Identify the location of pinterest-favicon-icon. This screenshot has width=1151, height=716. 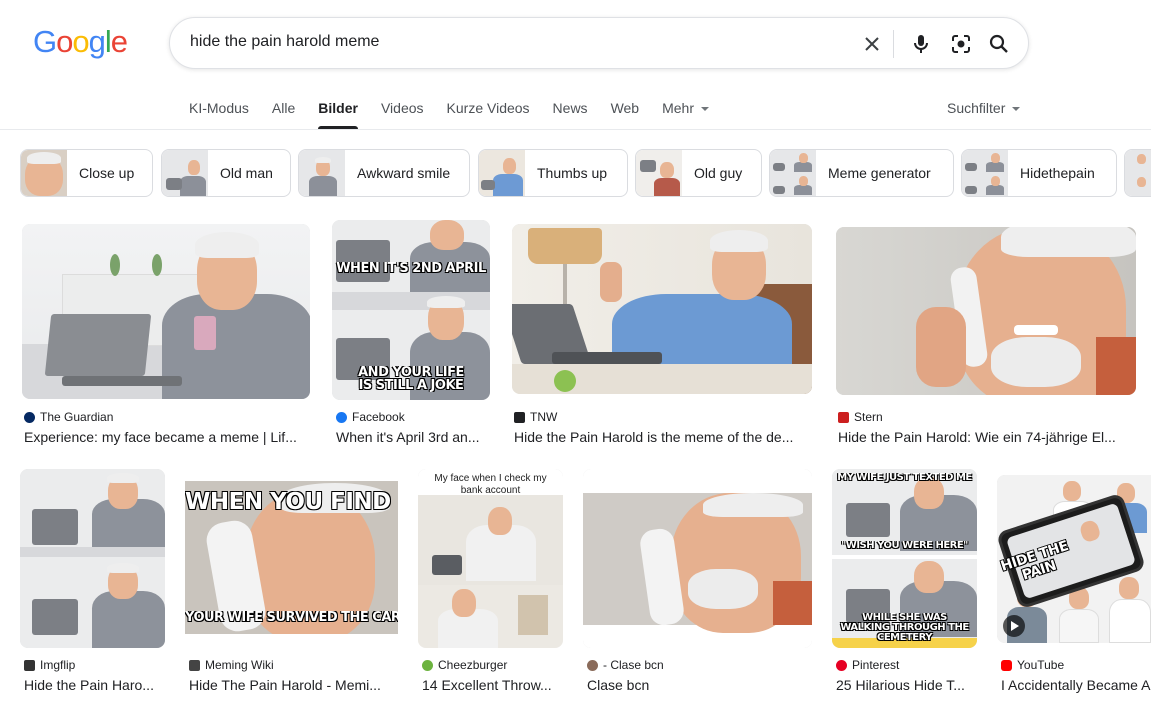
(841, 665).